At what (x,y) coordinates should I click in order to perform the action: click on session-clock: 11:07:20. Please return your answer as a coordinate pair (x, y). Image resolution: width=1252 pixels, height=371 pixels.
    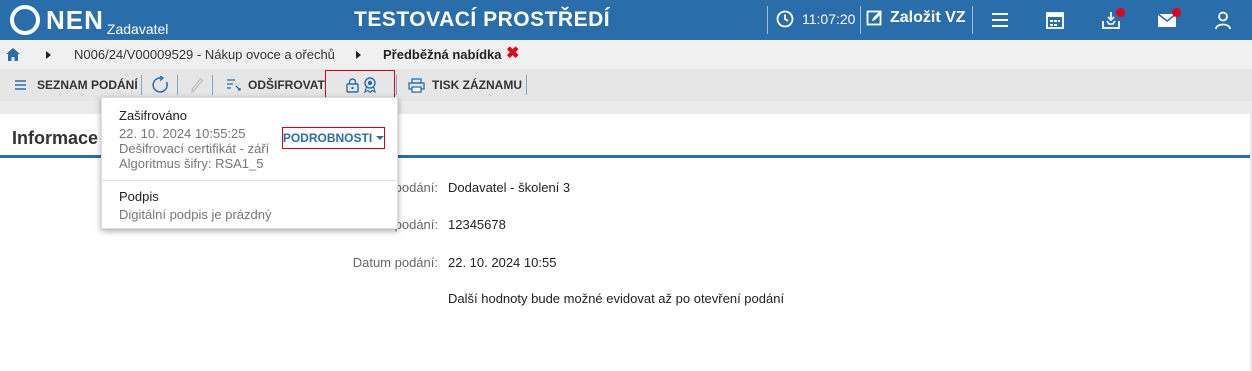
    Looking at the image, I should click on (815, 19).